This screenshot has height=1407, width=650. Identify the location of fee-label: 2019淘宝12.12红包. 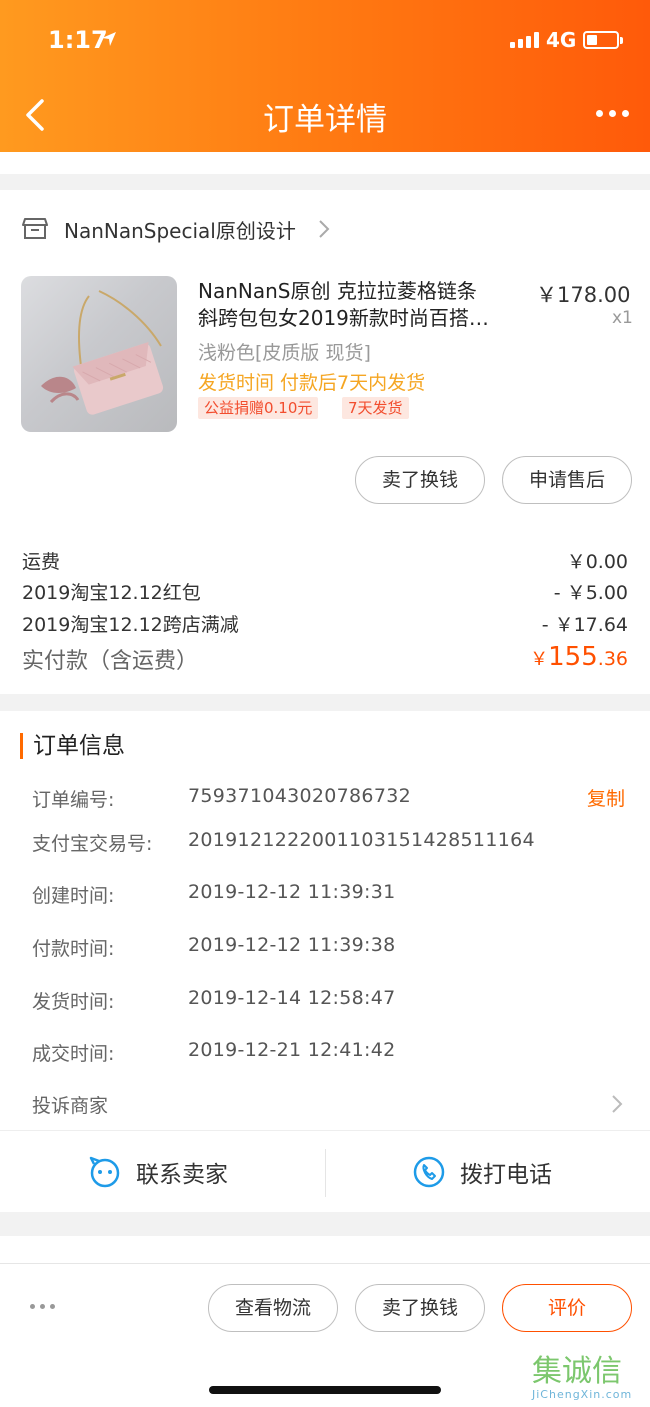
(111, 593).